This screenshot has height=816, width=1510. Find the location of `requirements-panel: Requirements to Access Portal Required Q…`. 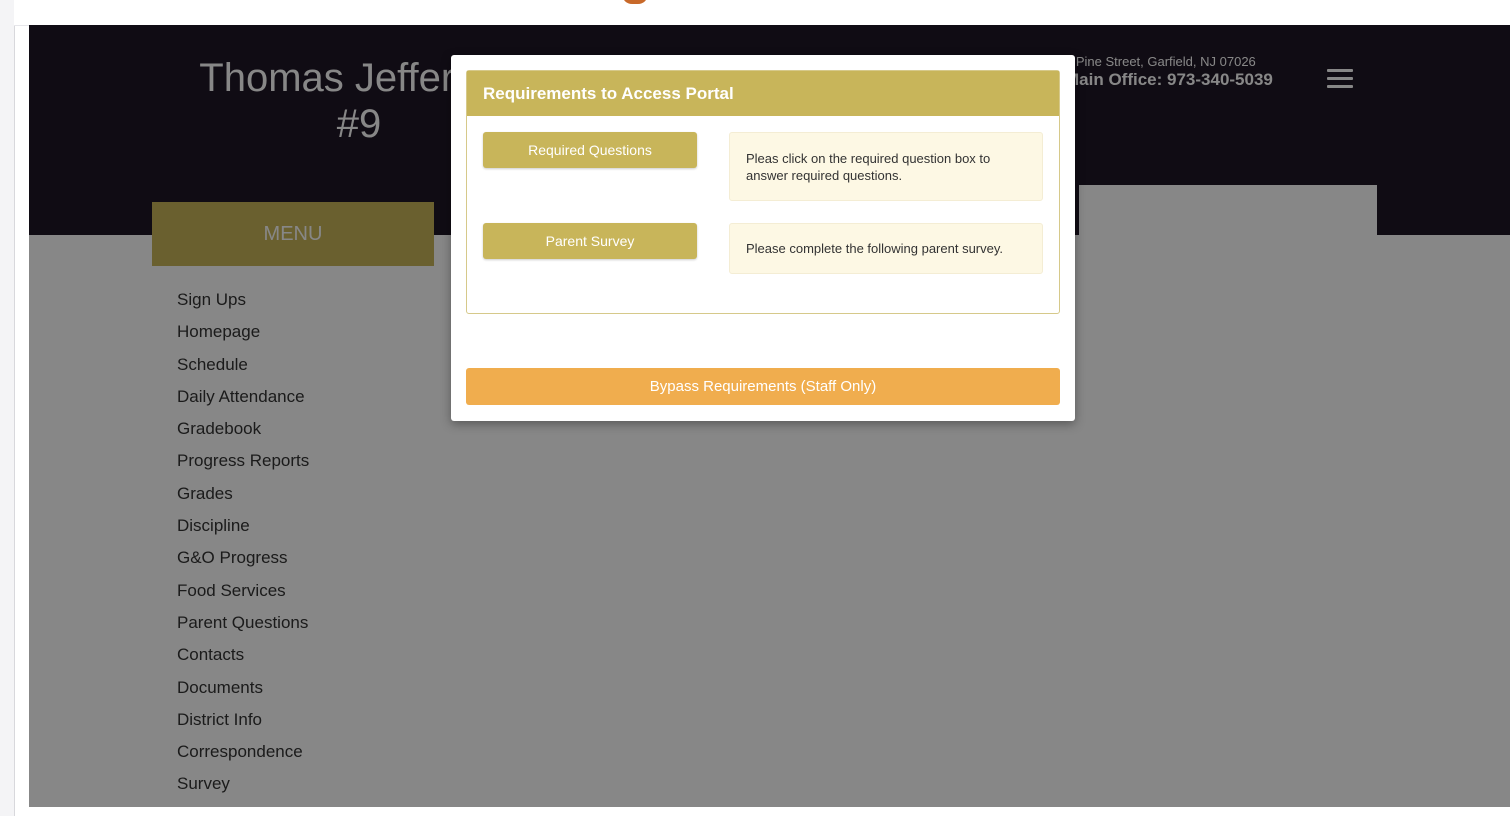

requirements-panel: Requirements to Access Portal Required Q… is located at coordinates (763, 192).